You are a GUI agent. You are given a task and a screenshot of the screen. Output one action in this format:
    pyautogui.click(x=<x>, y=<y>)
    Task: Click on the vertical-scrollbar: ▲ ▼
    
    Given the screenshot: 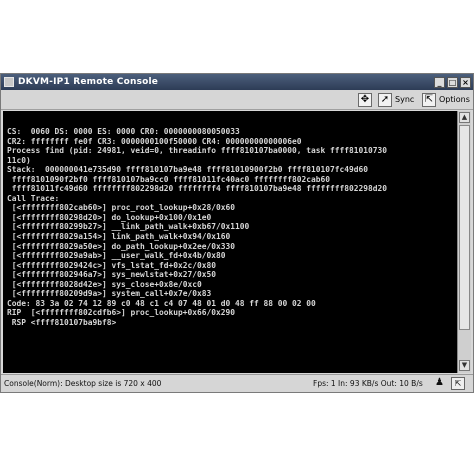 What is the action you would take?
    pyautogui.click(x=464, y=242)
    